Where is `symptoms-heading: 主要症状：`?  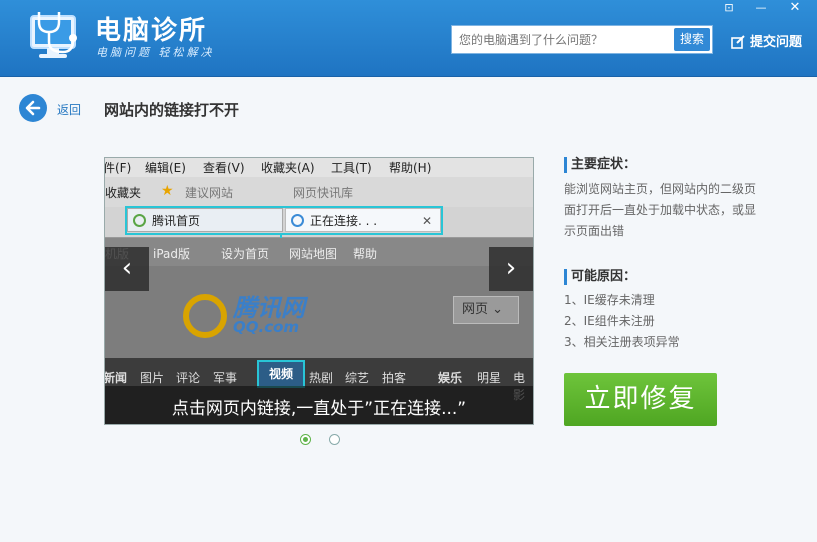 symptoms-heading: 主要症状： is located at coordinates (600, 165).